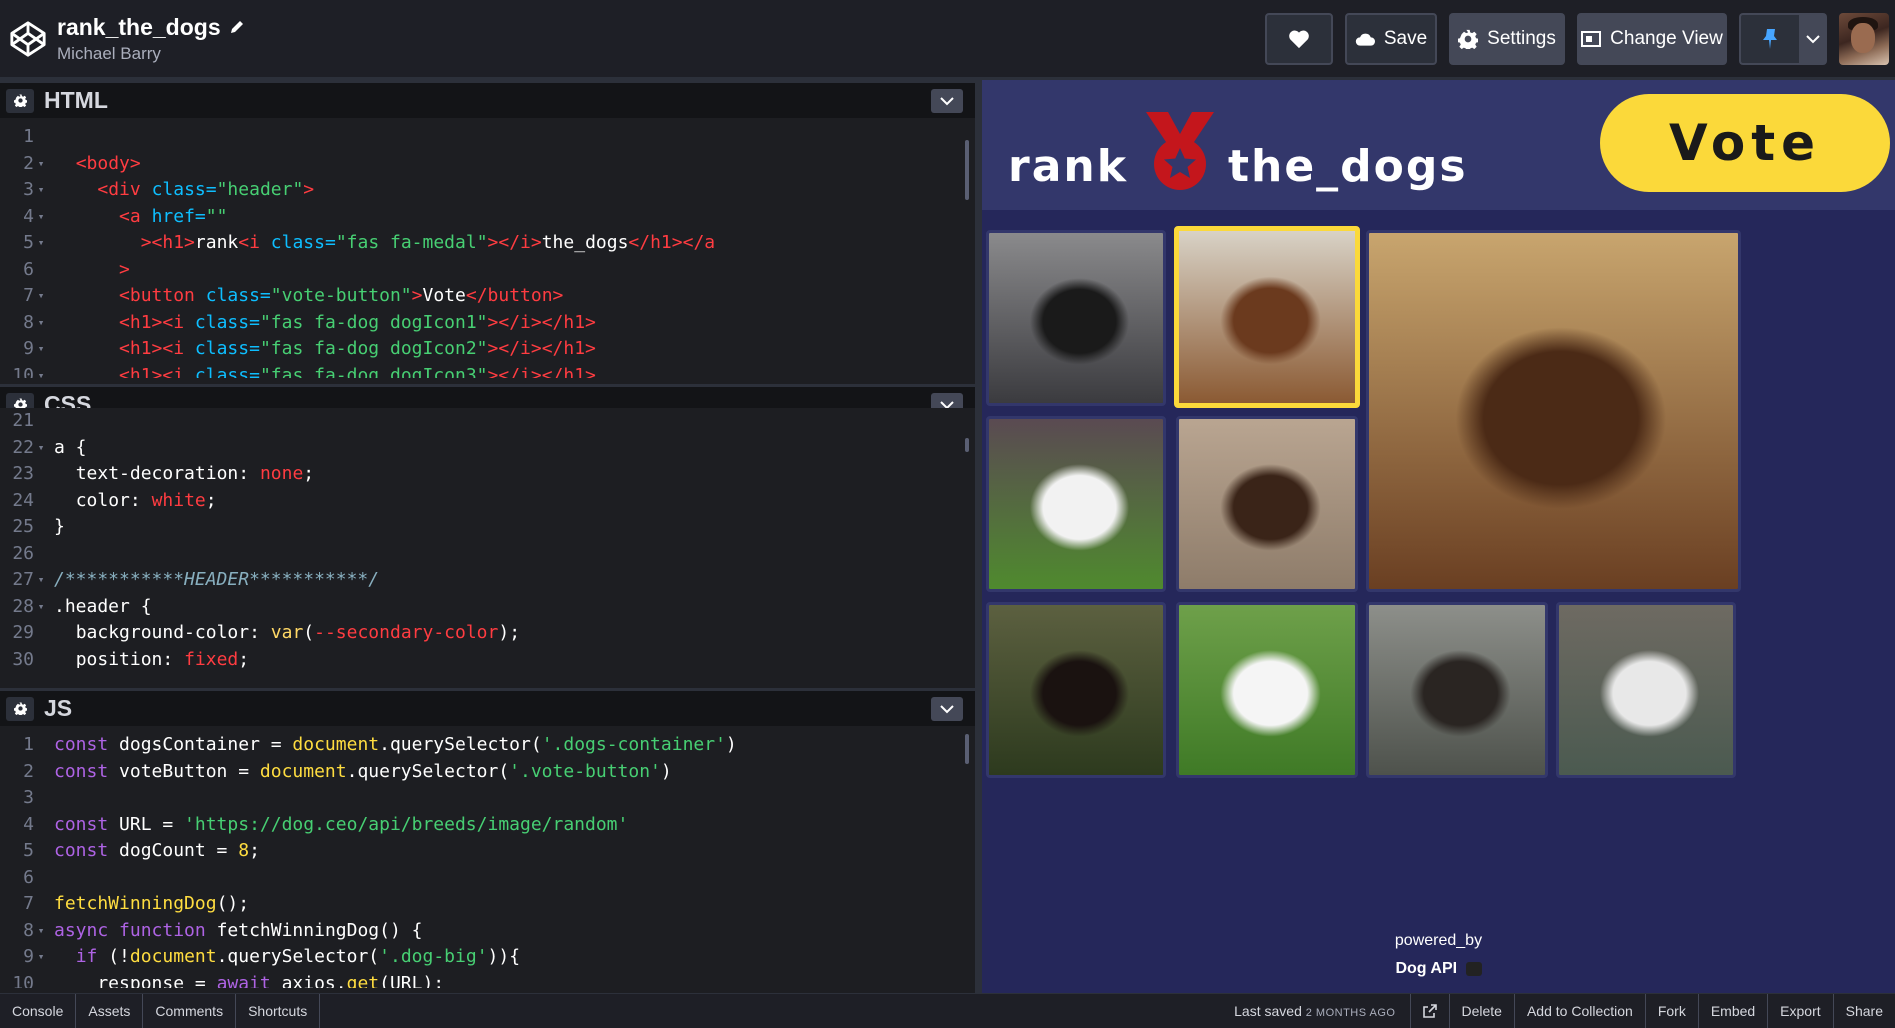 The image size is (1895, 1028). What do you see at coordinates (278, 1011) in the screenshot?
I see `shortcuts-button: Shortcuts` at bounding box center [278, 1011].